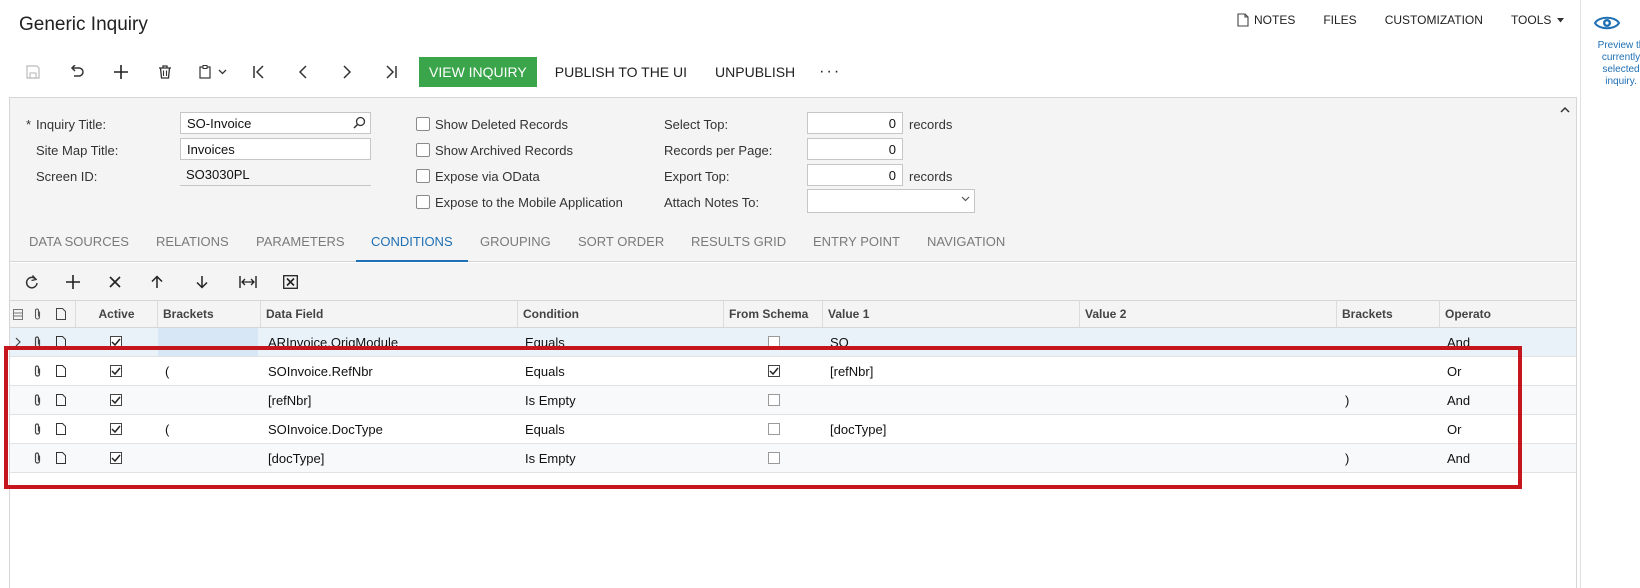 This screenshot has height=588, width=1640. Describe the element at coordinates (952, 342) in the screenshot. I see `value1-cell: SO` at that location.